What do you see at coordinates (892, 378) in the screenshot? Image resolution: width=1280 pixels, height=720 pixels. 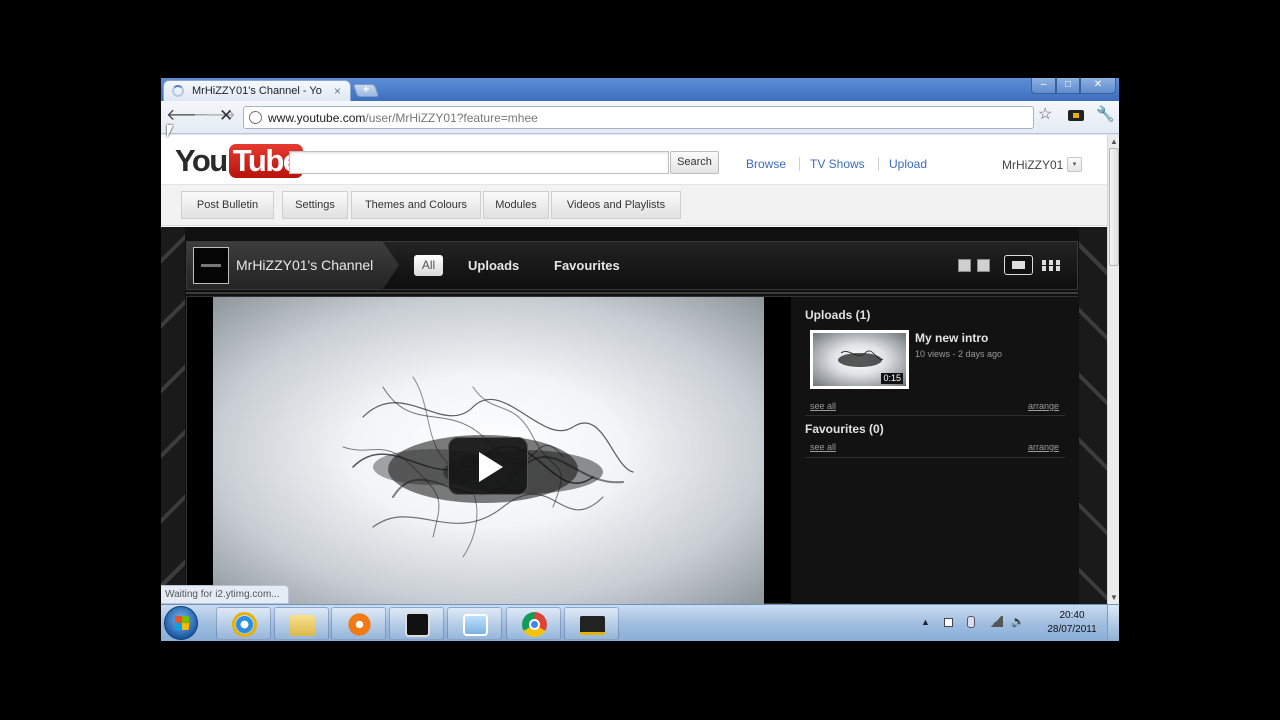 I see `video-duration: 0:15` at bounding box center [892, 378].